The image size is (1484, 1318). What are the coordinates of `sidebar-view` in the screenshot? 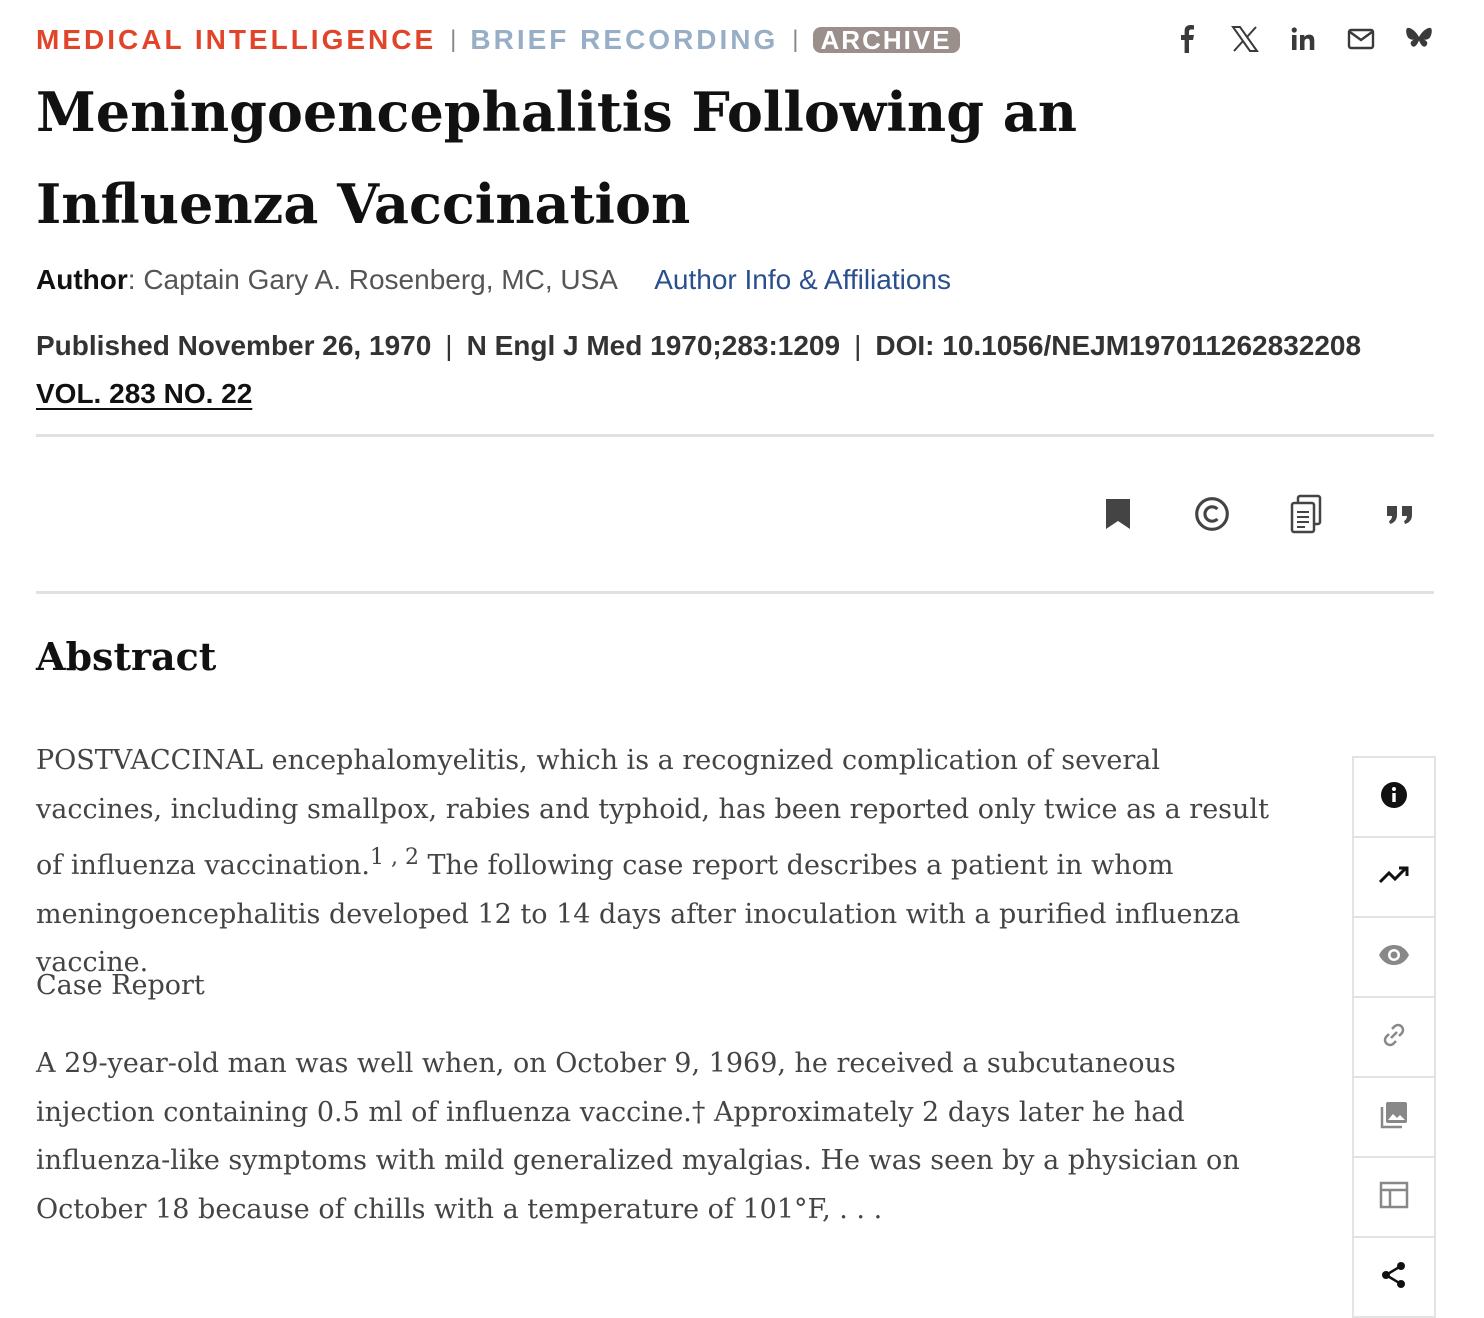 It's located at (1394, 958).